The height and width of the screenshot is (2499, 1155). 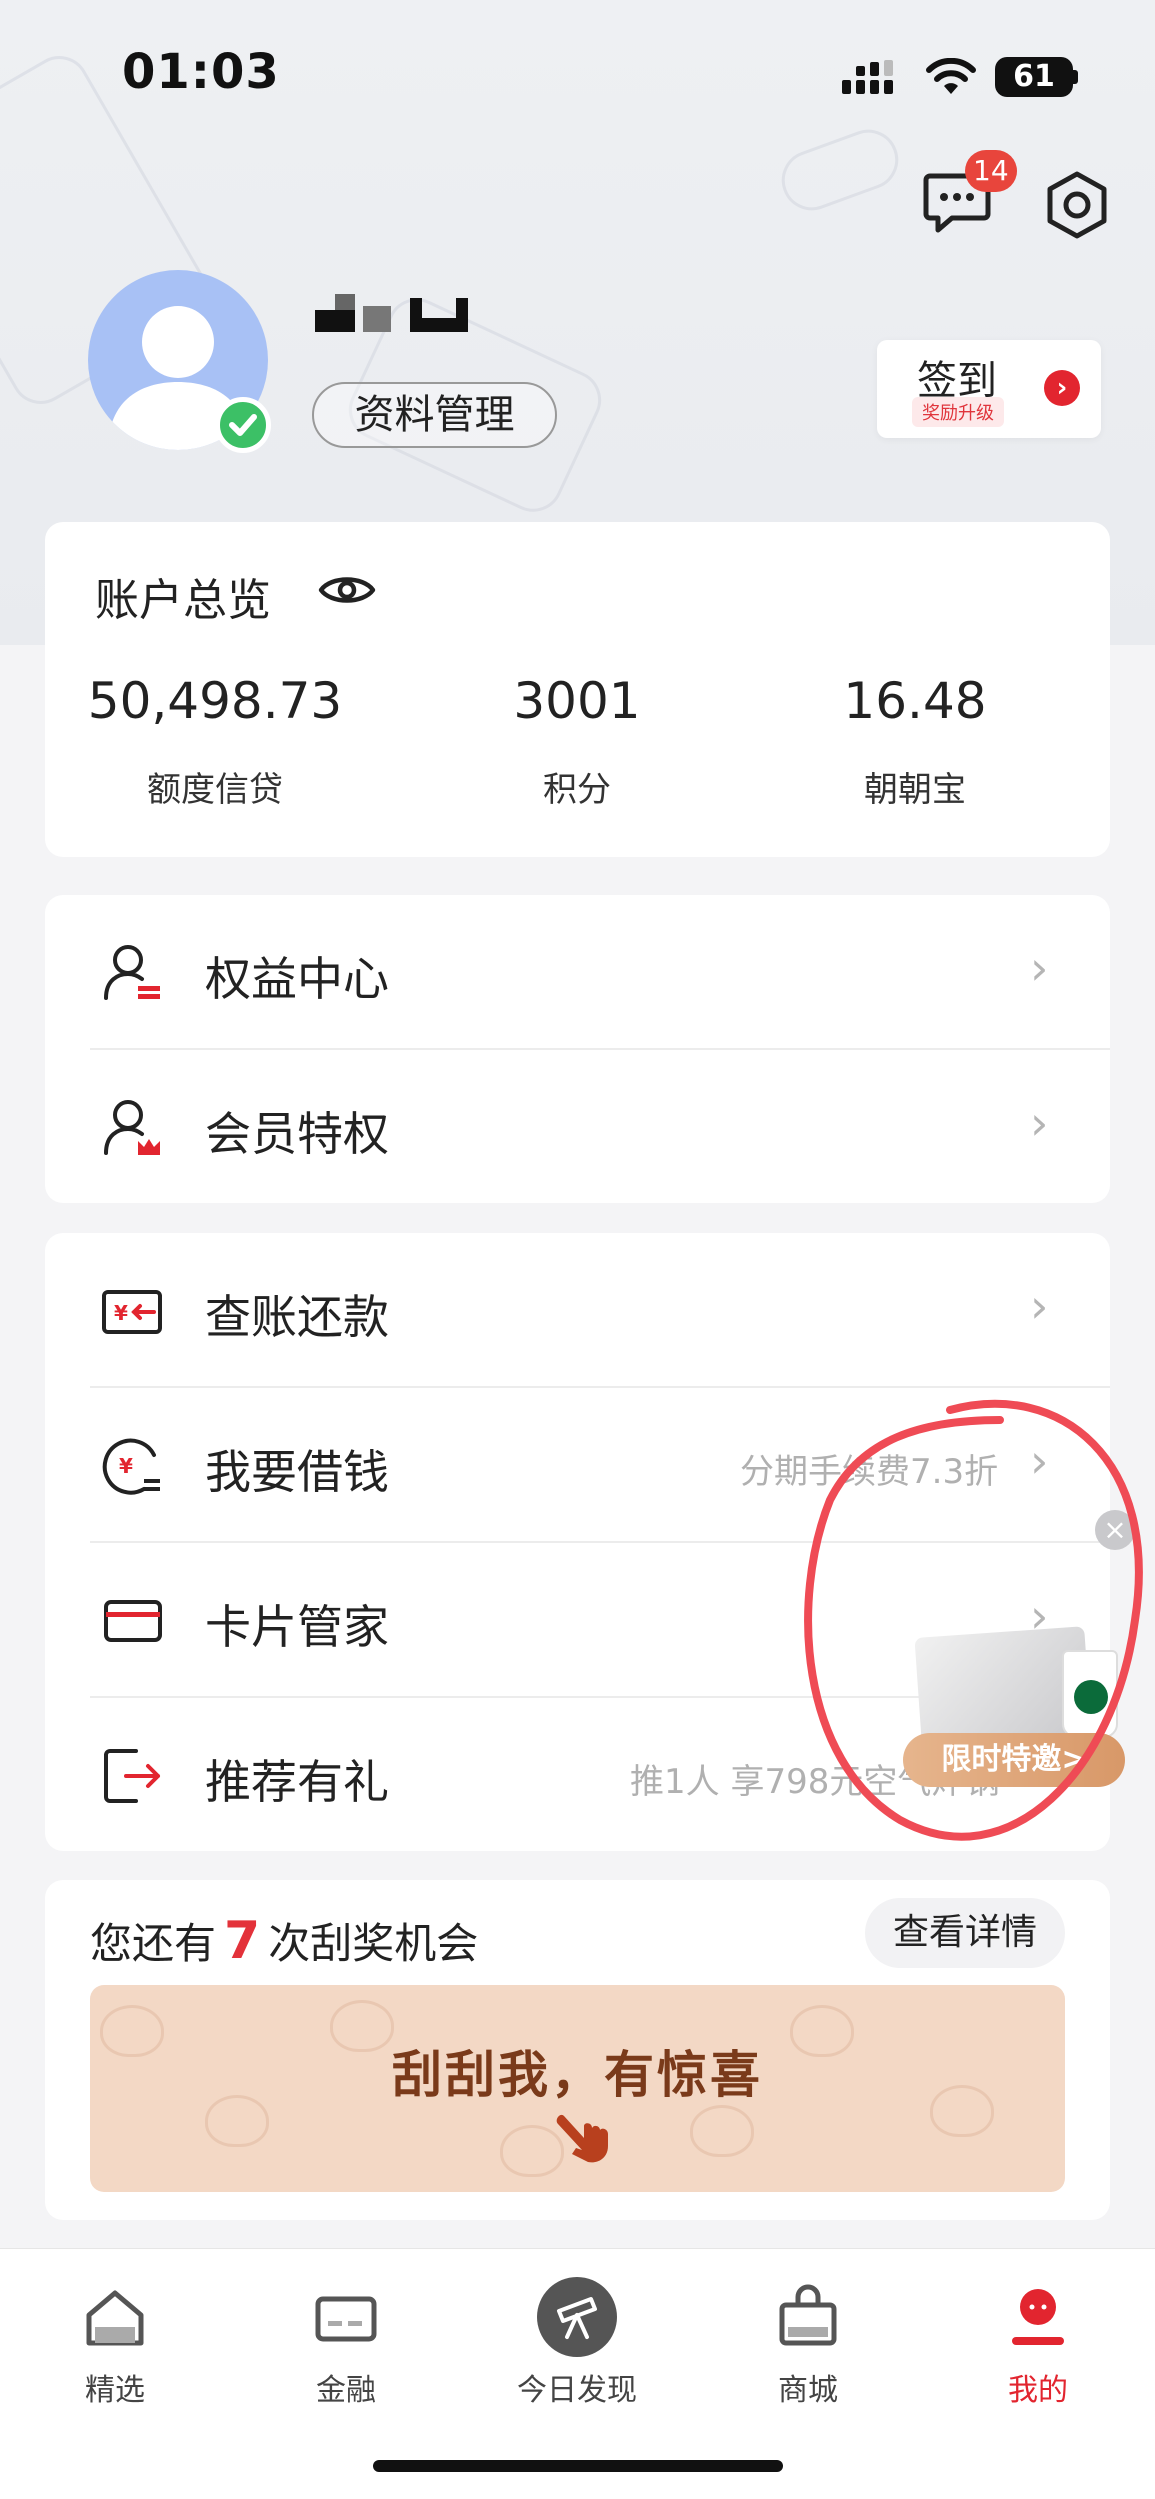 What do you see at coordinates (577, 2390) in the screenshot?
I see `tab-label: 今日发现` at bounding box center [577, 2390].